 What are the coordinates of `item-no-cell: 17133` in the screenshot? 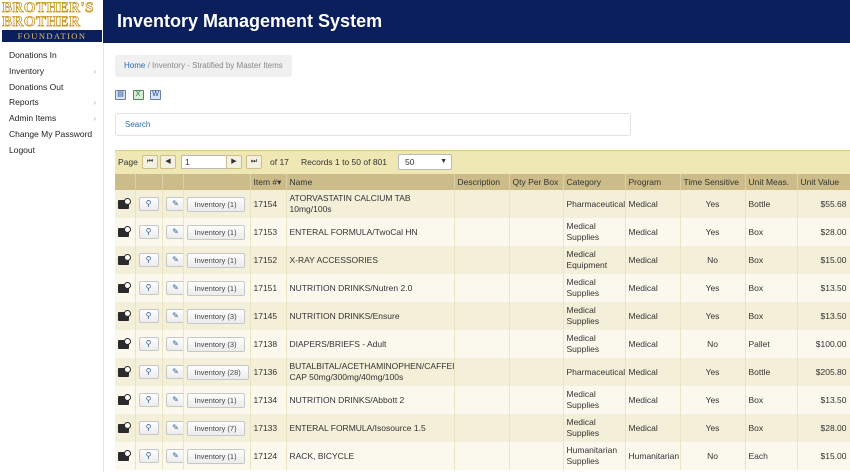 It's located at (268, 428).